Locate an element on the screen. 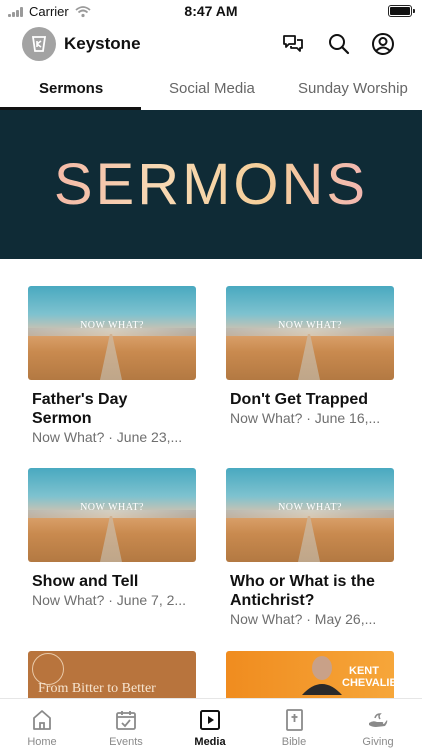  nav-media: Media is located at coordinates (210, 724).